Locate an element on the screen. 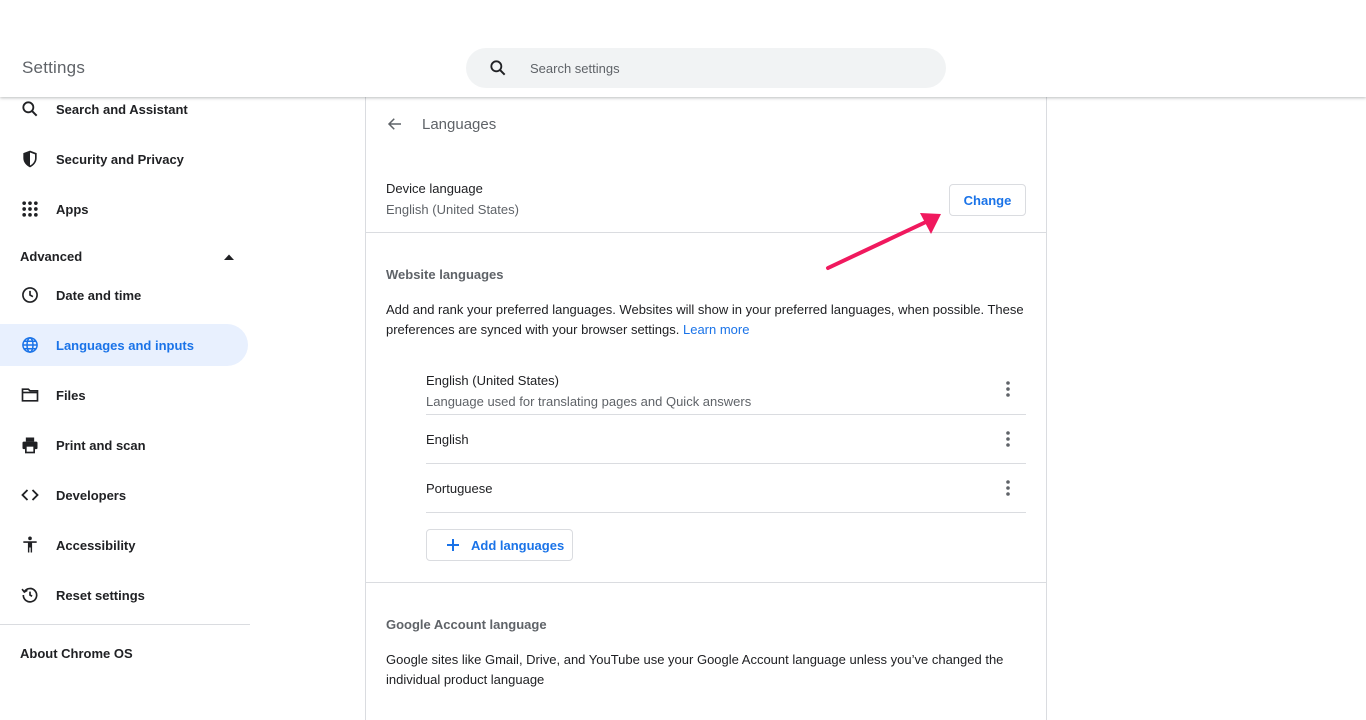 The width and height of the screenshot is (1366, 720). language-item-portuguese: Portuguese is located at coordinates (726, 488).